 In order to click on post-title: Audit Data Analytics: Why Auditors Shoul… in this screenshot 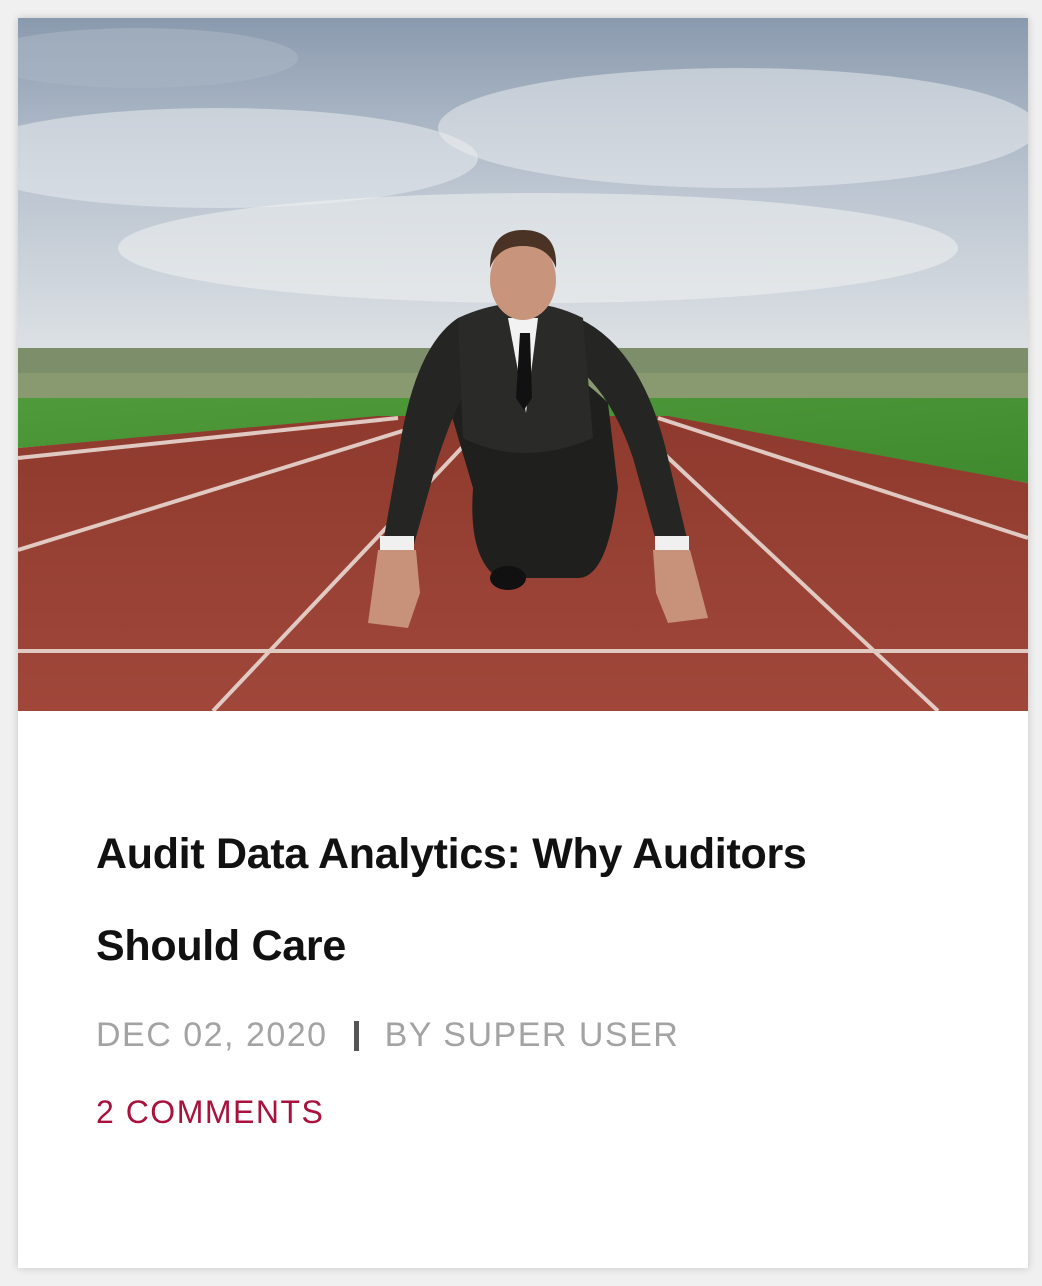, I will do `click(526, 900)`.